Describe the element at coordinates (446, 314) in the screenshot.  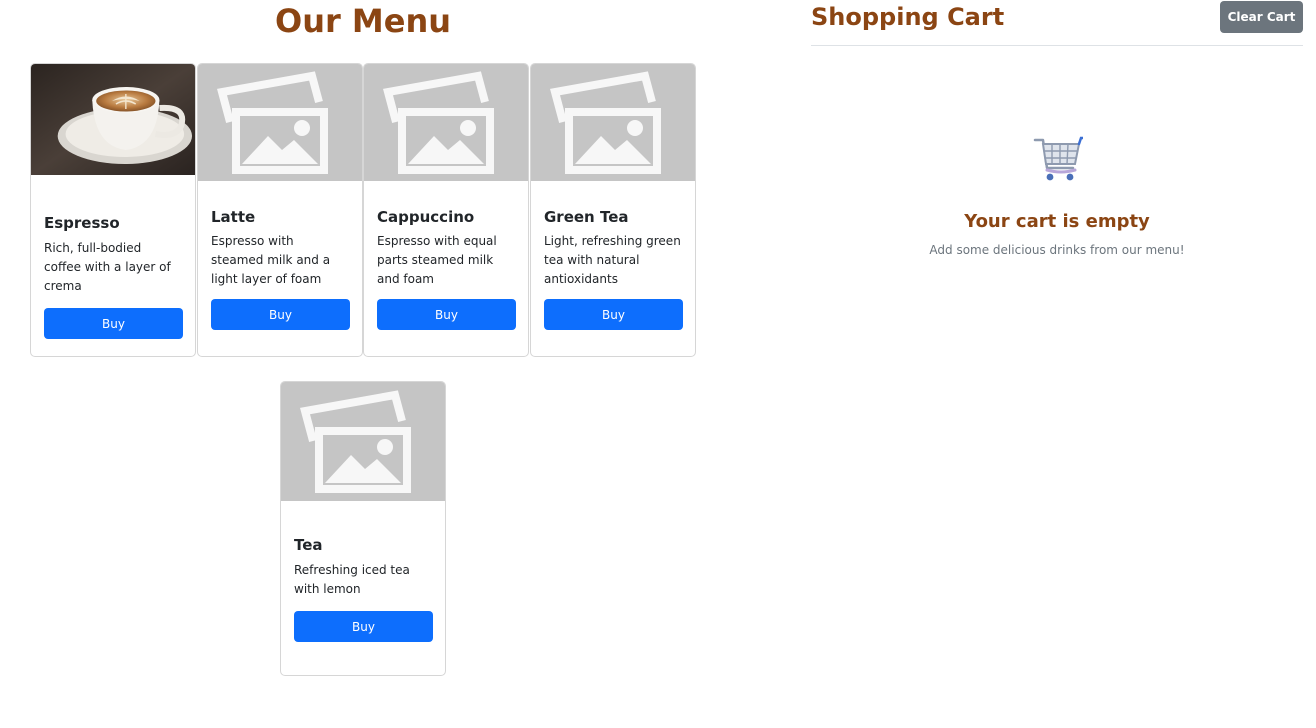
I see `buy-button-cappuccino: Buy` at that location.